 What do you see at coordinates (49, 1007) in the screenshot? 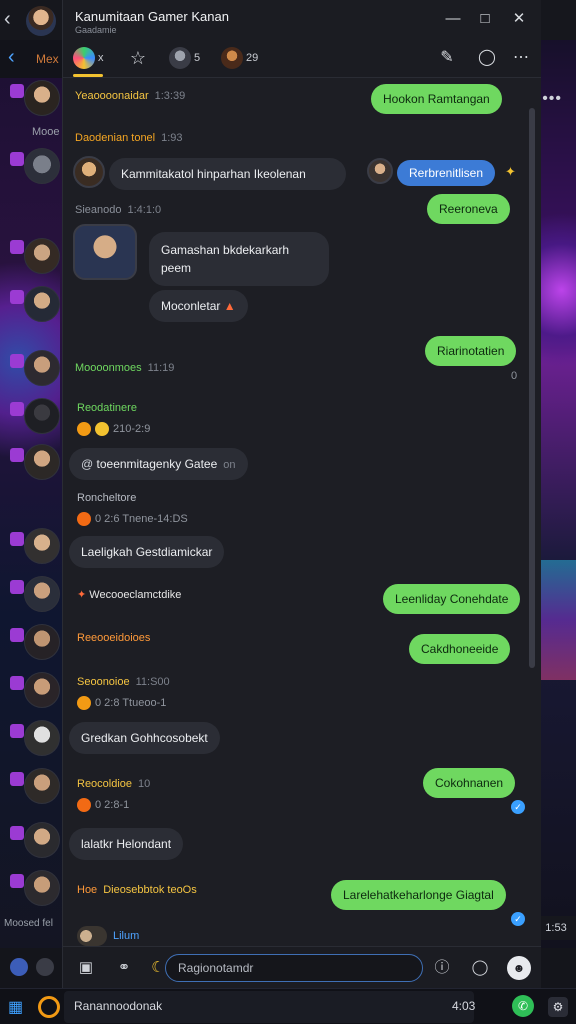
I see `browser-icon` at bounding box center [49, 1007].